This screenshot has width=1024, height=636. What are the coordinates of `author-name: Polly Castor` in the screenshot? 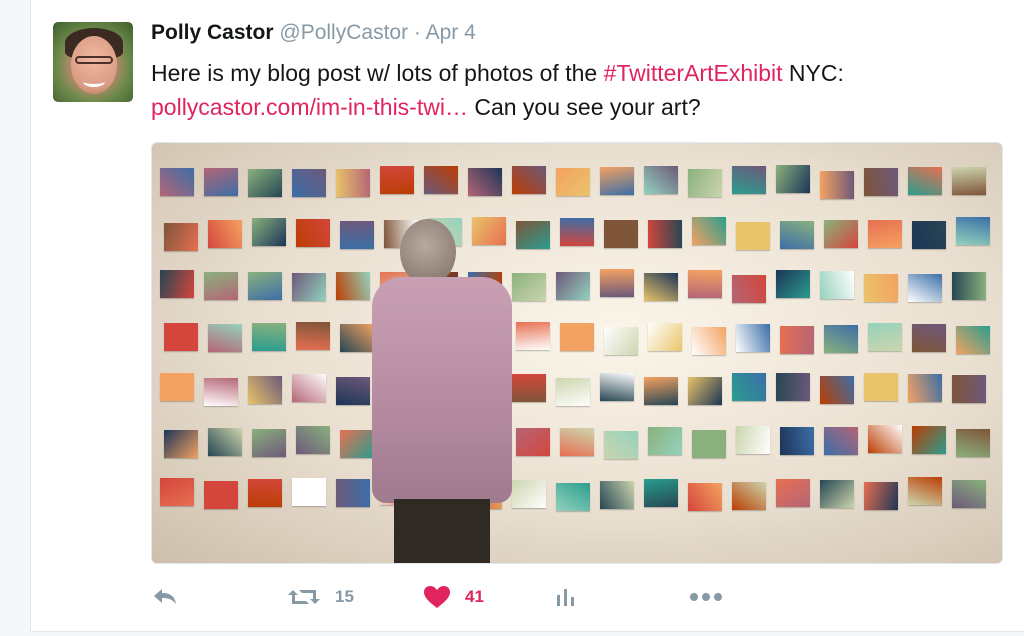 It's located at (212, 32).